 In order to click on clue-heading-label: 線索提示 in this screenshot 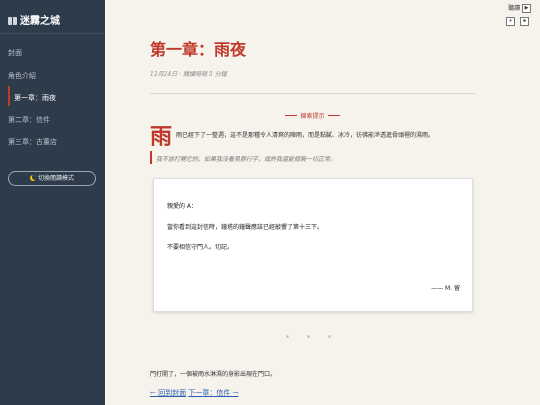, I will do `click(312, 116)`.